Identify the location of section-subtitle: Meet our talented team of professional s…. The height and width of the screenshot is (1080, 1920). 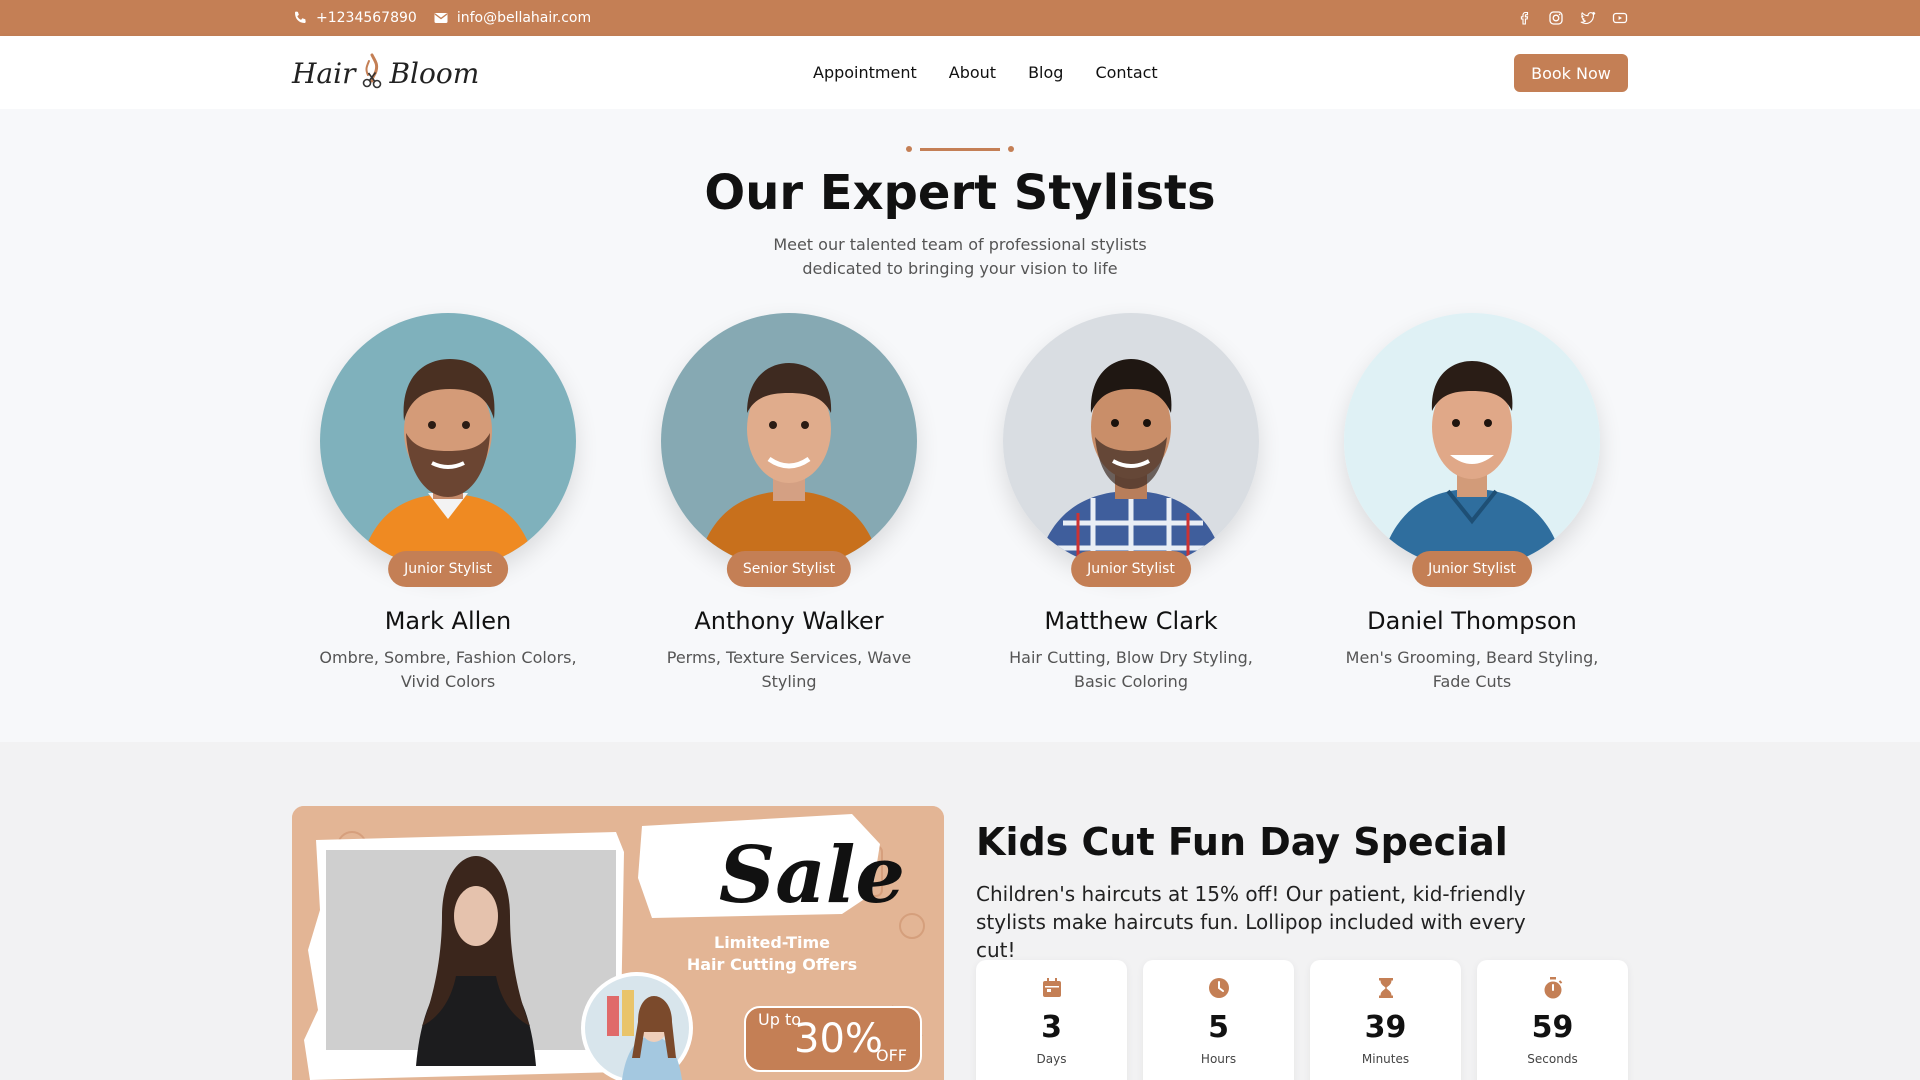
(960, 256).